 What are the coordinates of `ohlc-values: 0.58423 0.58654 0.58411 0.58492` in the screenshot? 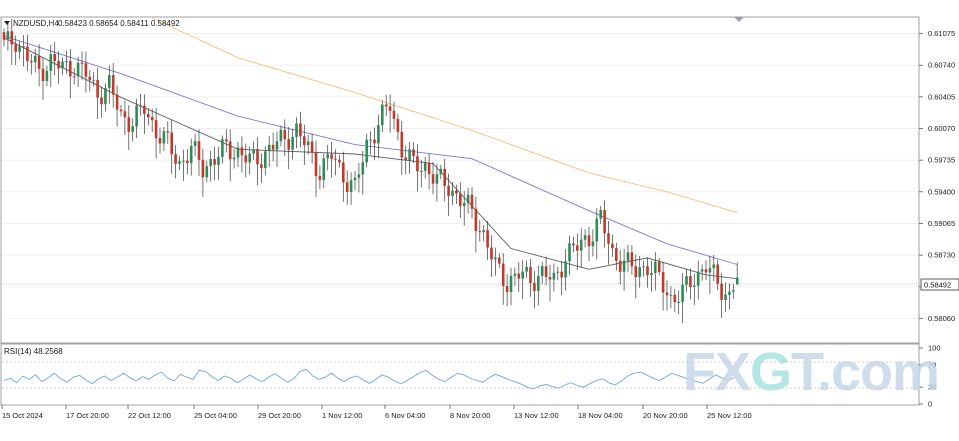 It's located at (119, 23).